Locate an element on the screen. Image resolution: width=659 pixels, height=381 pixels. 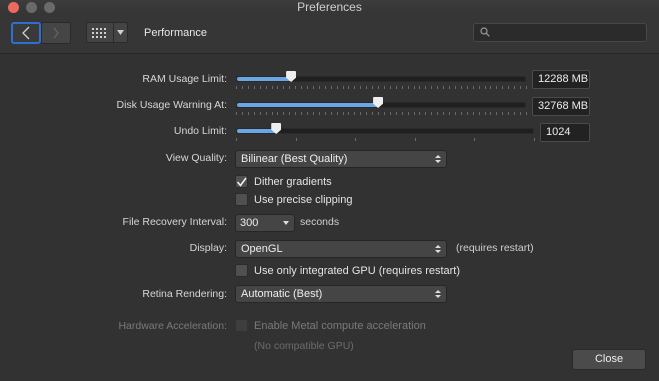
show-all-button is located at coordinates (100, 32).